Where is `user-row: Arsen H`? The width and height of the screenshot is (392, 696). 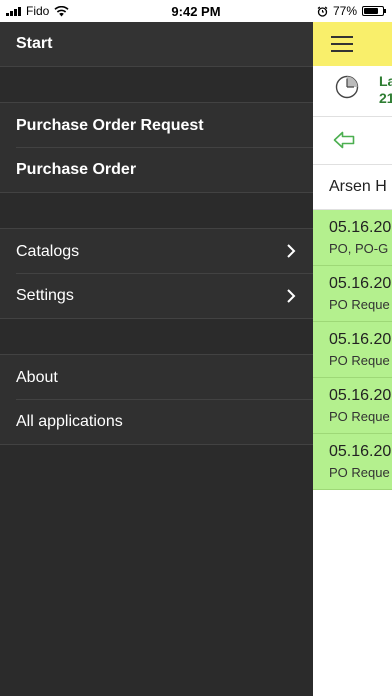
user-row: Arsen H is located at coordinates (352, 187).